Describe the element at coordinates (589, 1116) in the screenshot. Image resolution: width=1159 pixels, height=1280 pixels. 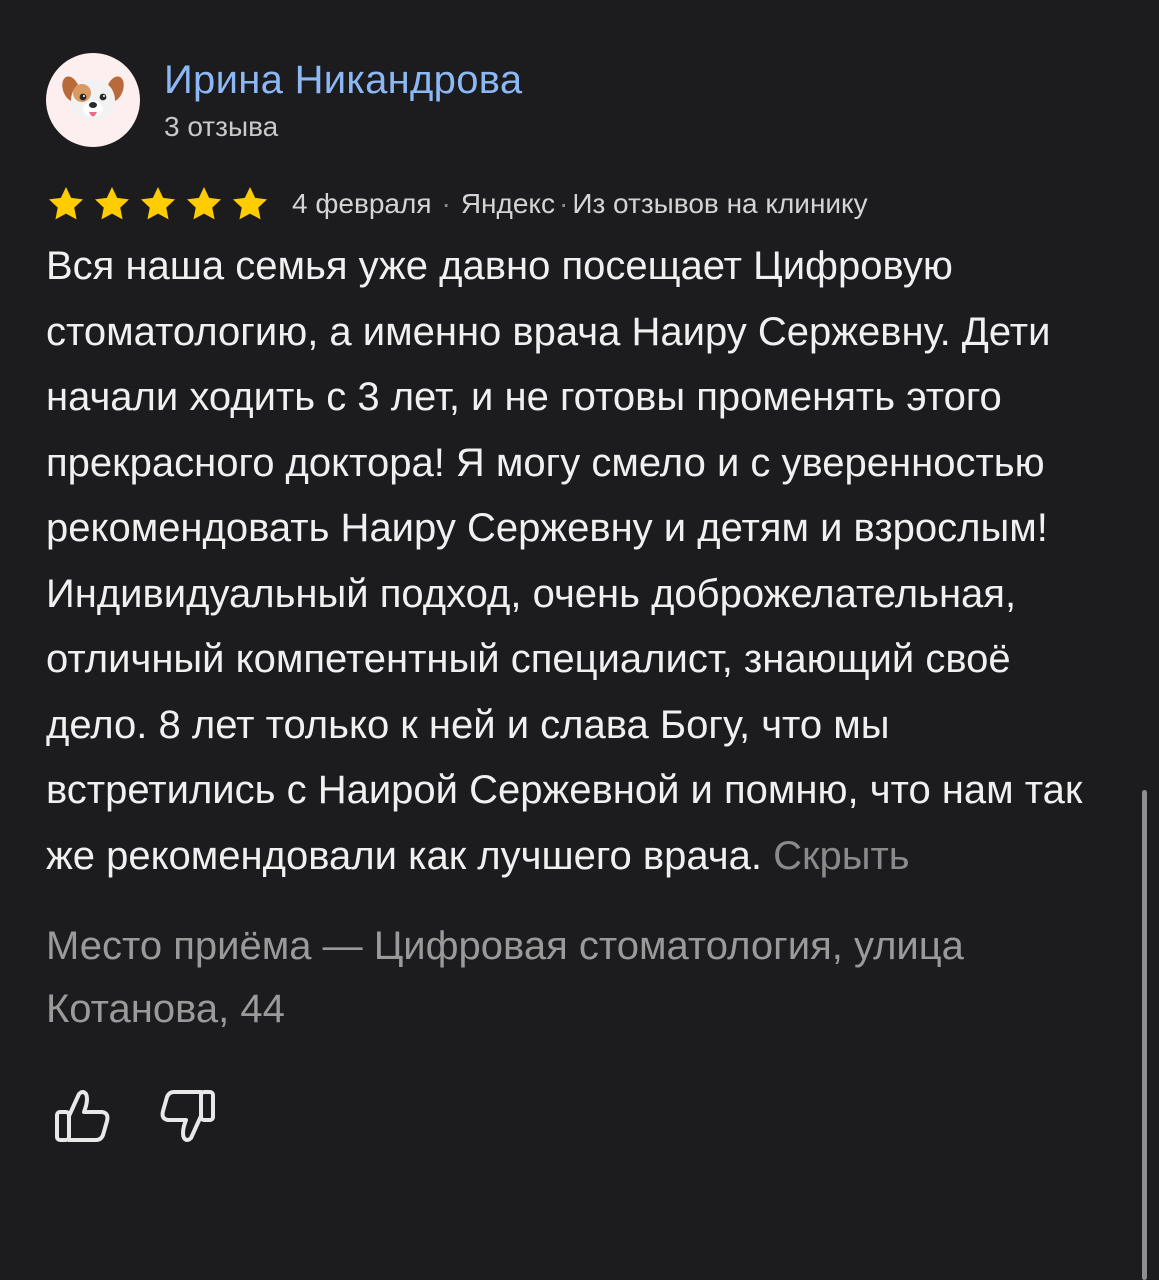
I see `review-actions` at that location.